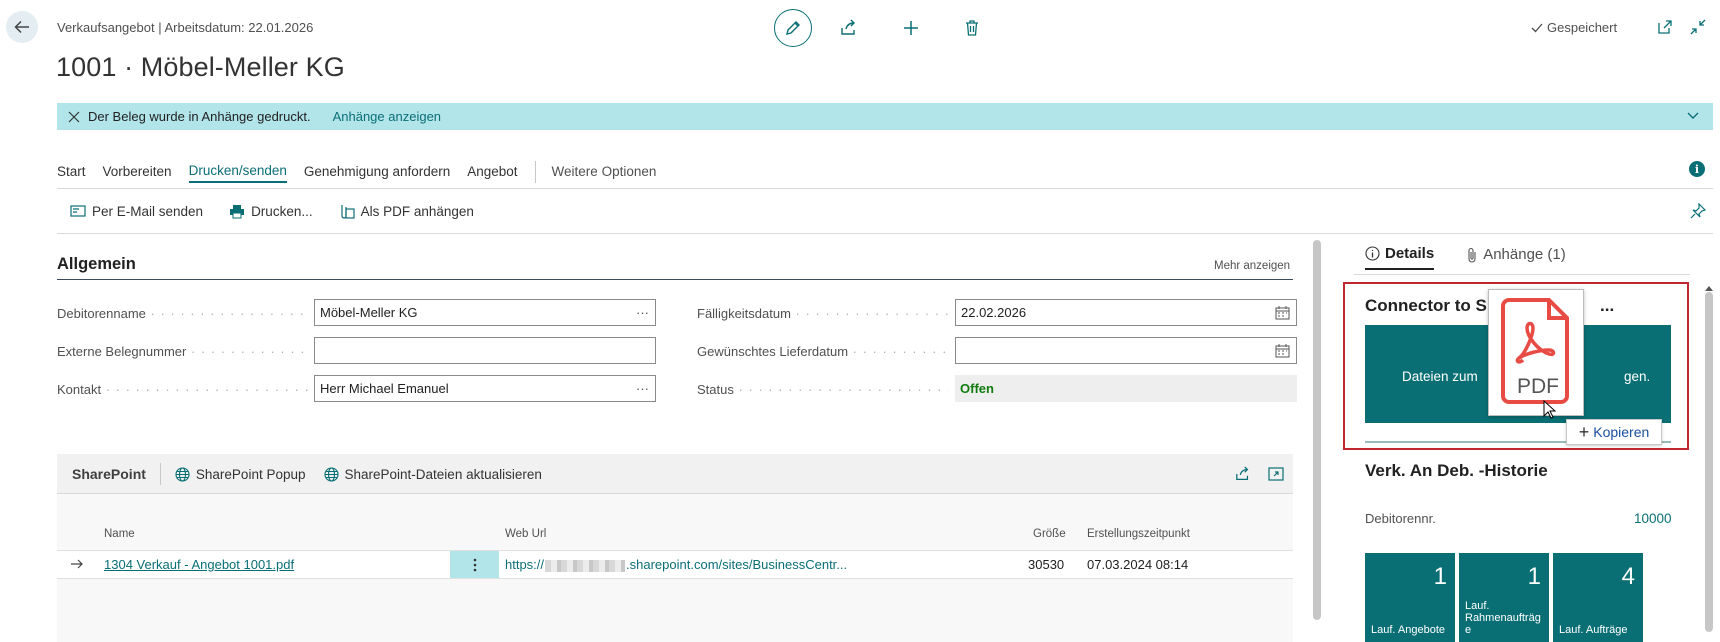 The image size is (1720, 642). Describe the element at coordinates (1317, 430) in the screenshot. I see `main-scrollbar` at that location.